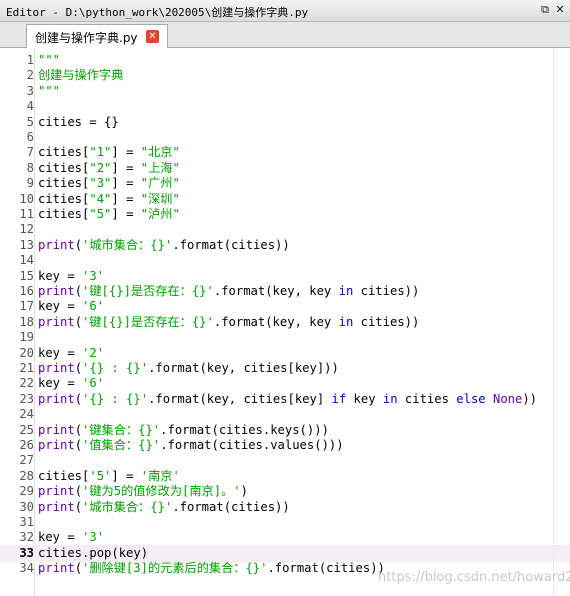 The height and width of the screenshot is (596, 570). Describe the element at coordinates (100, 167) in the screenshot. I see `code-token: "2"` at that location.